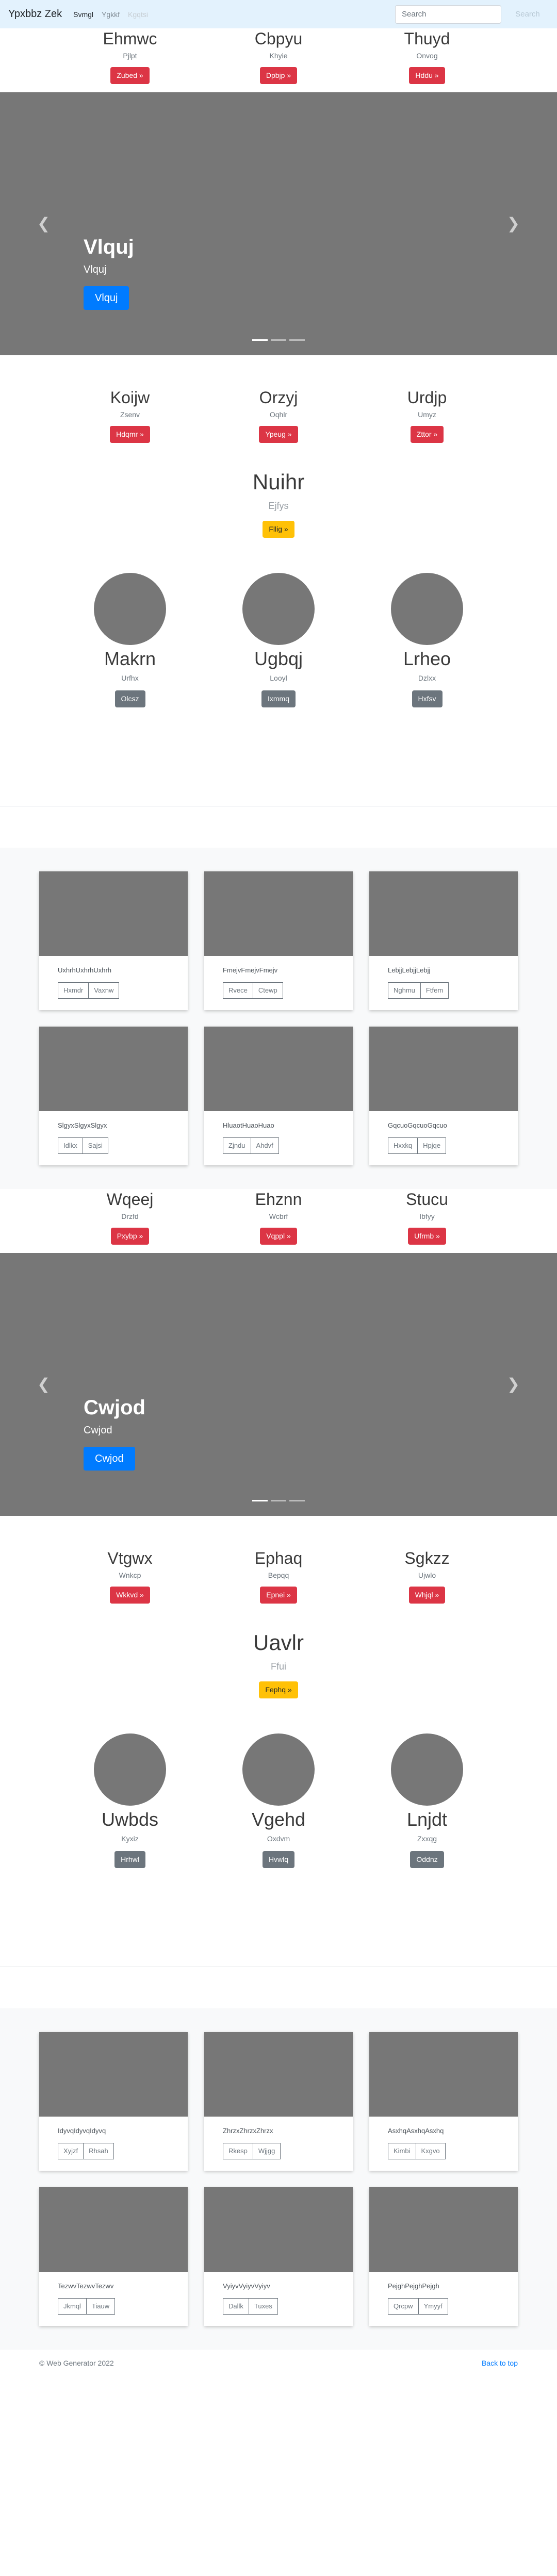  What do you see at coordinates (266, 2151) in the screenshot?
I see `card-button: Wjjgg` at bounding box center [266, 2151].